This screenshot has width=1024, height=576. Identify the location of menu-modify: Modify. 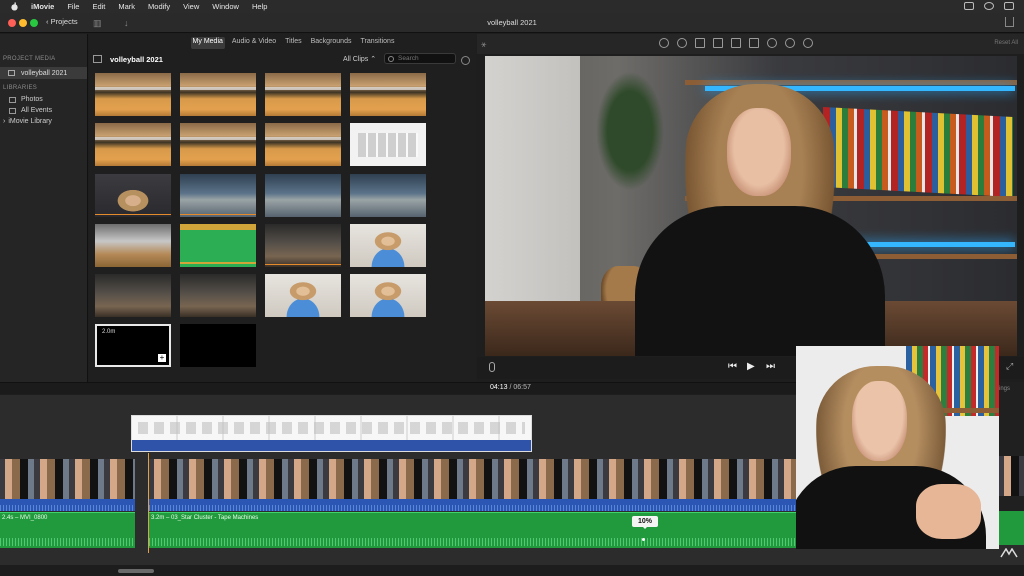
(159, 6).